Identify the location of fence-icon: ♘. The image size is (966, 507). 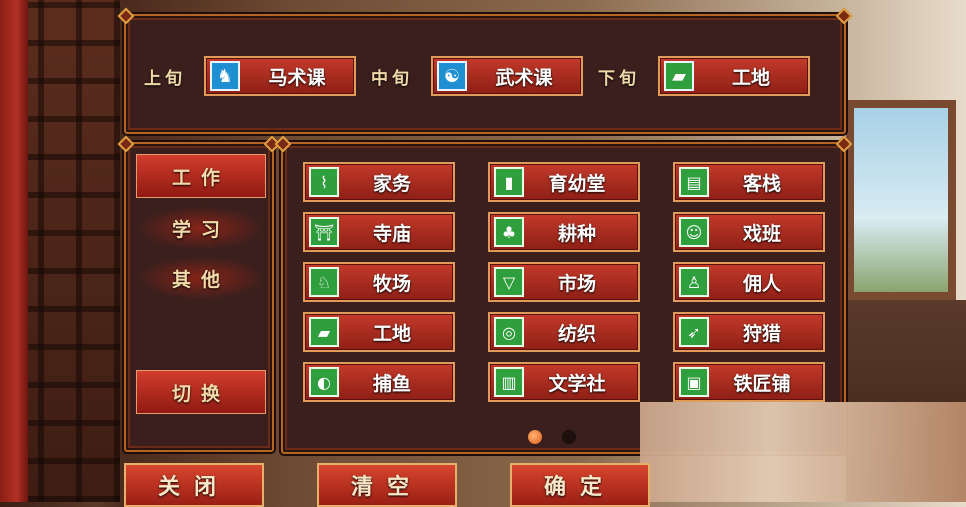
(324, 282).